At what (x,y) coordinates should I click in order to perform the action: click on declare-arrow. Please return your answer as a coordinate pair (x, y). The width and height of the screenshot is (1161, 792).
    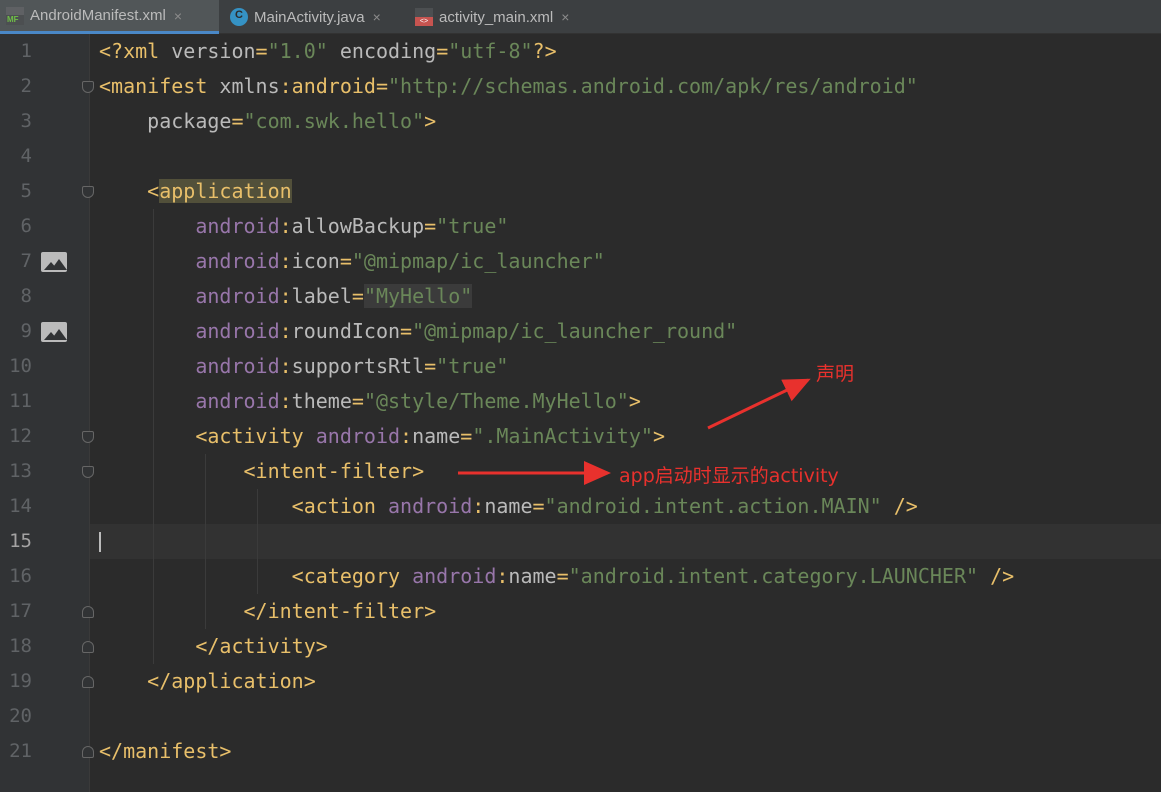
    Looking at the image, I should click on (759, 404).